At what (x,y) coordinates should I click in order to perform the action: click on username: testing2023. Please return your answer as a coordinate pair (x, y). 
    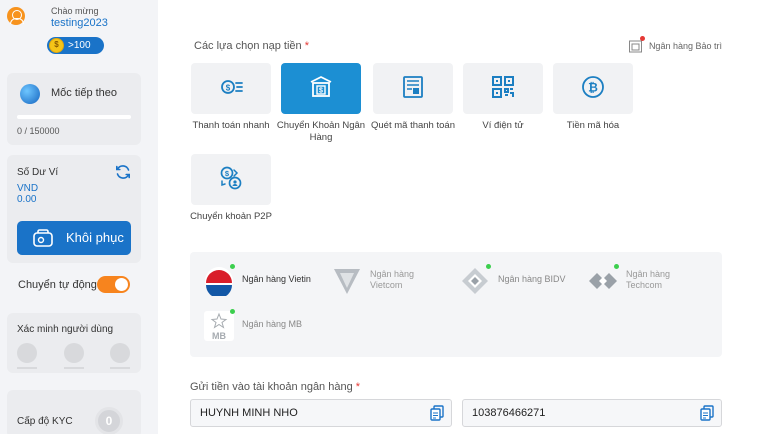
    Looking at the image, I should click on (79, 23).